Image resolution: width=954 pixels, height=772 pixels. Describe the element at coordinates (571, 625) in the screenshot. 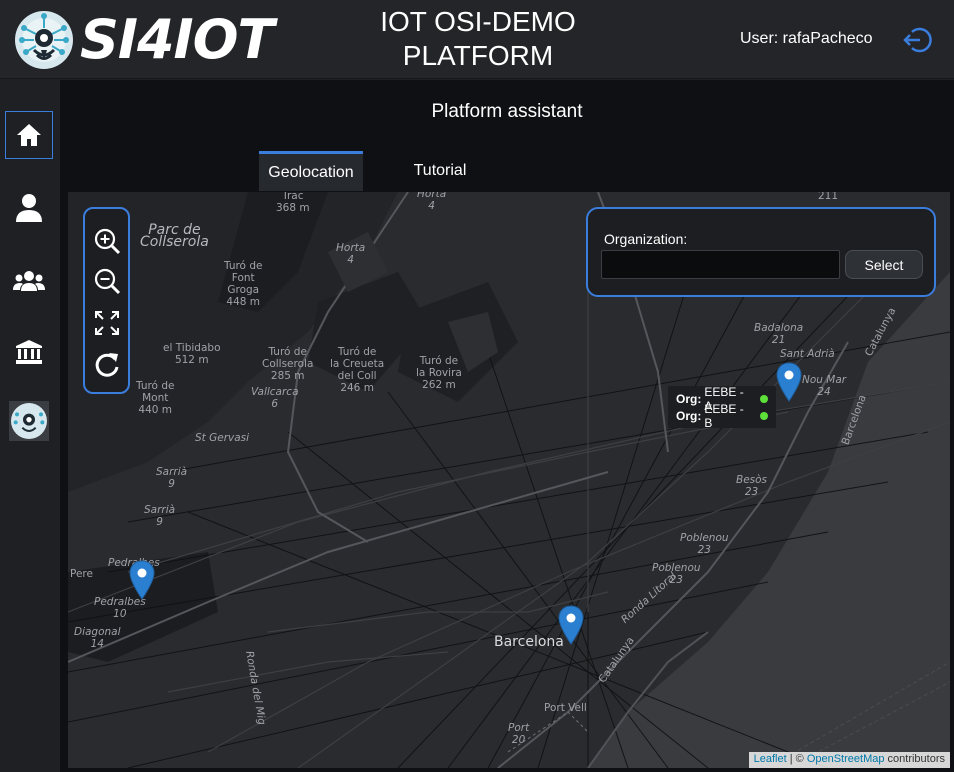

I see `map-marker-barcelona` at that location.